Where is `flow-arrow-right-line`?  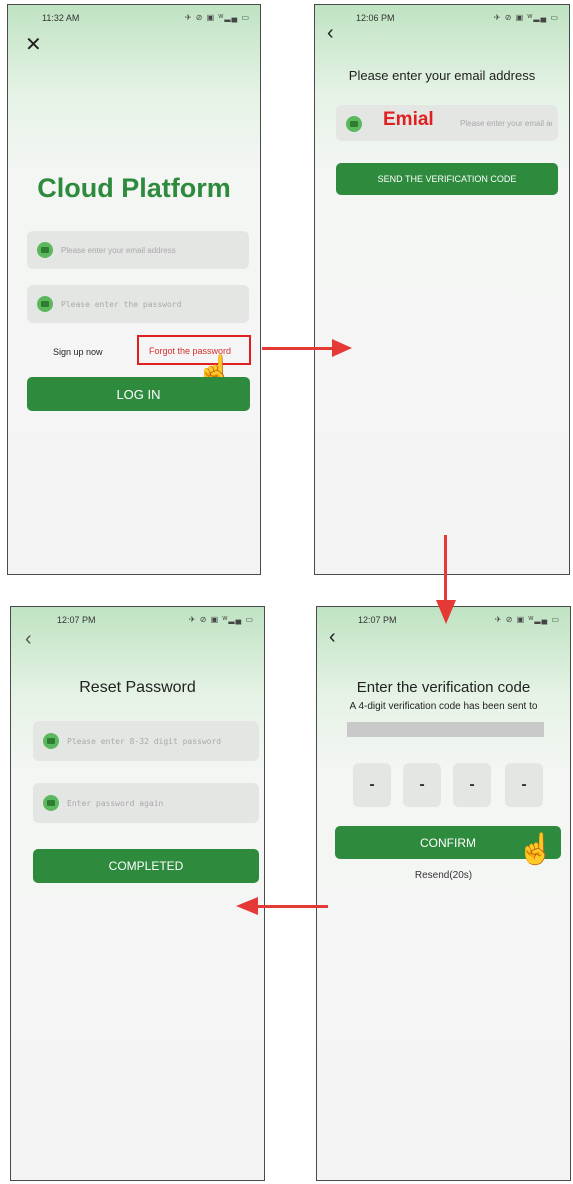 flow-arrow-right-line is located at coordinates (298, 348).